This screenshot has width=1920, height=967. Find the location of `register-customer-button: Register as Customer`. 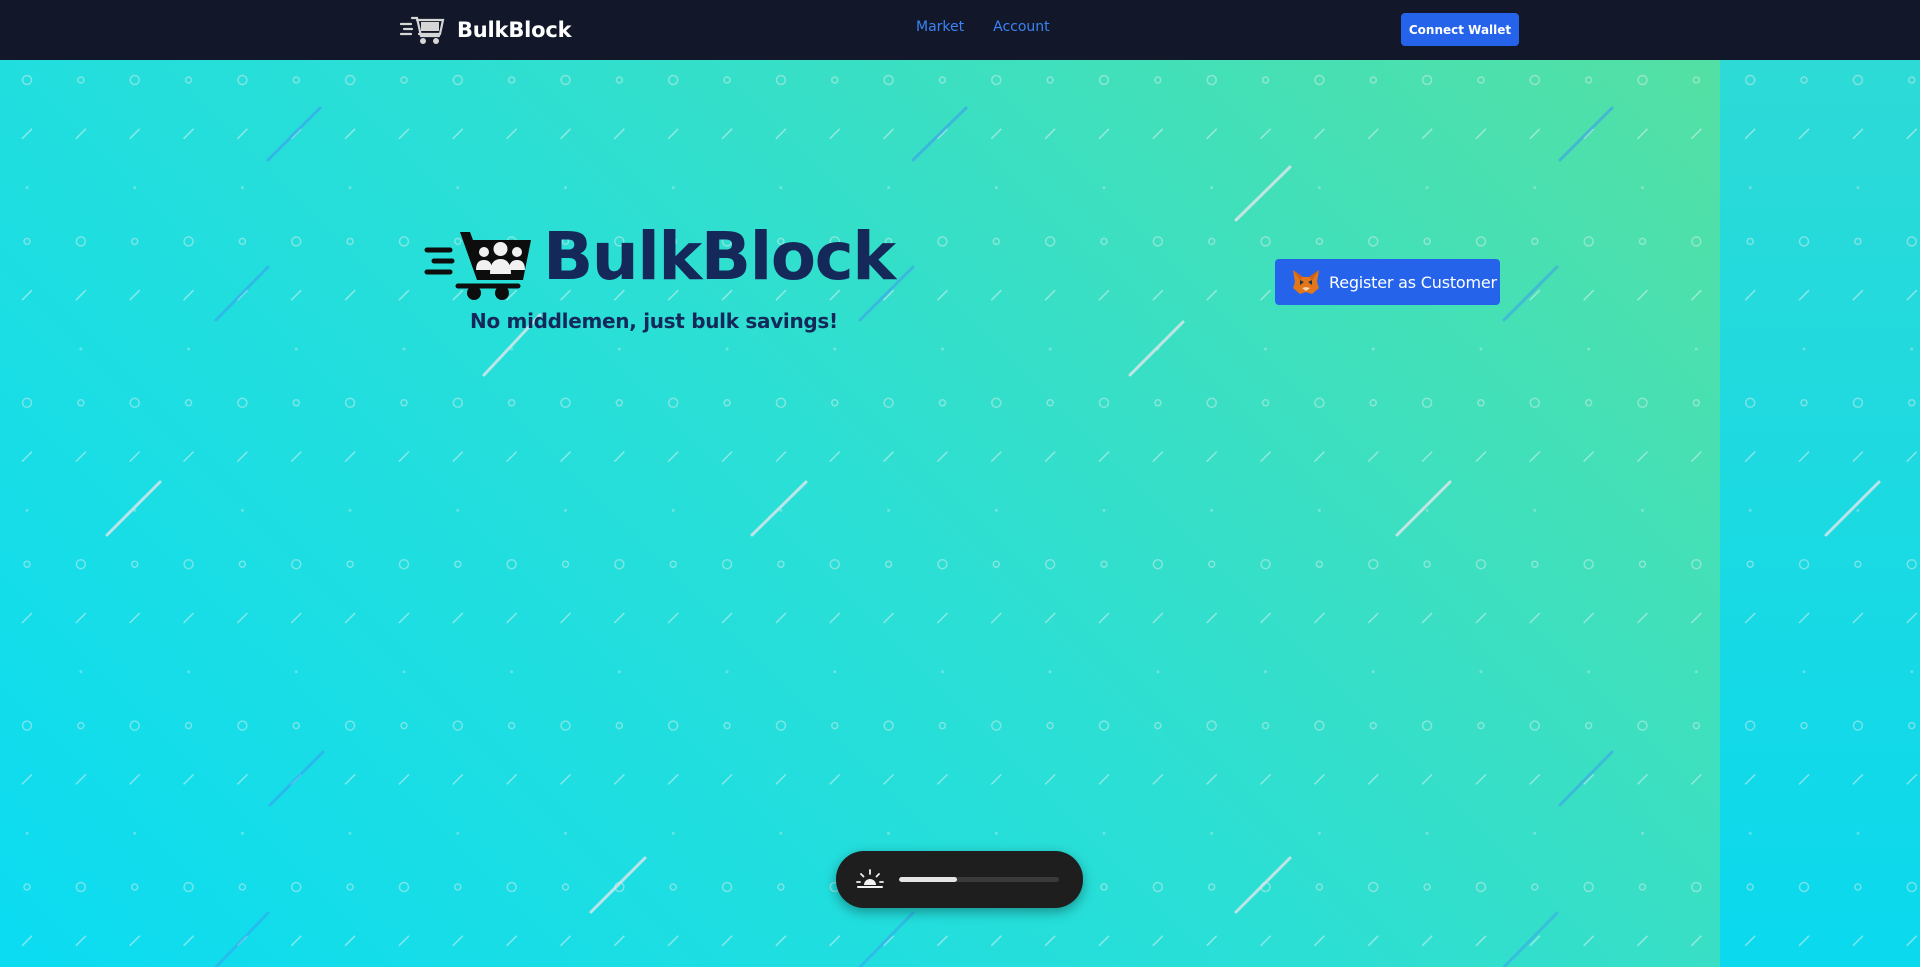

register-customer-button: Register as Customer is located at coordinates (1387, 282).